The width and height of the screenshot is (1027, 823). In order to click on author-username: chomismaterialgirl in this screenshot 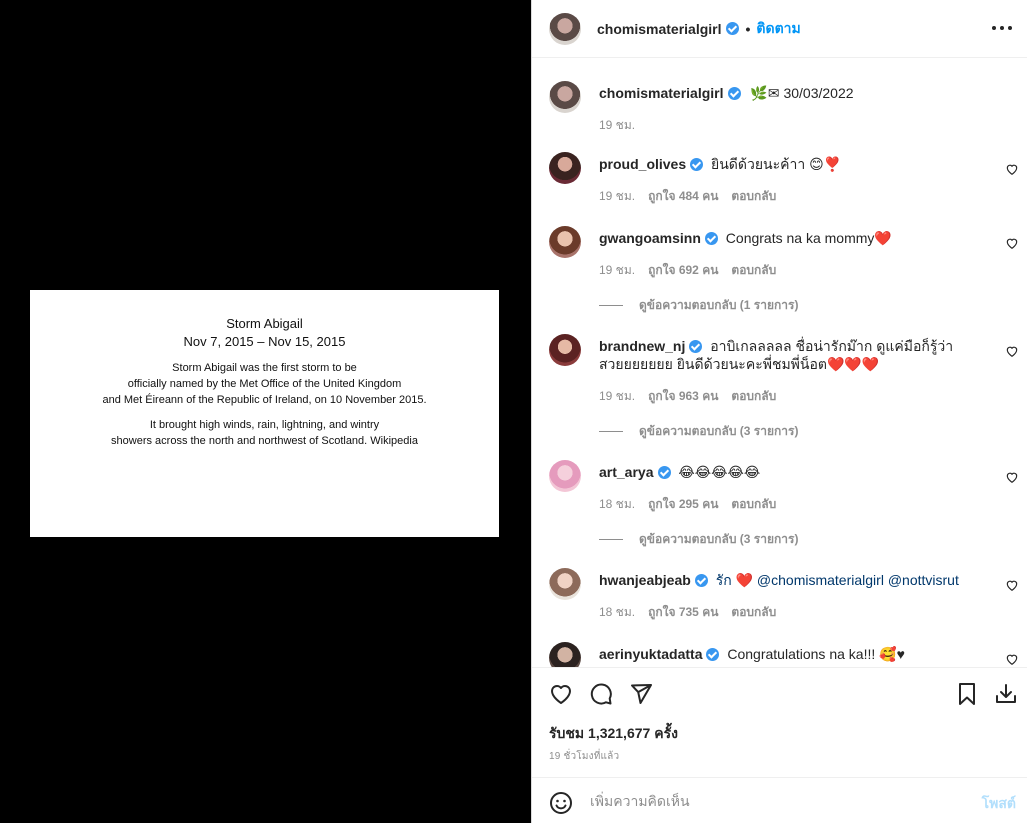, I will do `click(659, 29)`.